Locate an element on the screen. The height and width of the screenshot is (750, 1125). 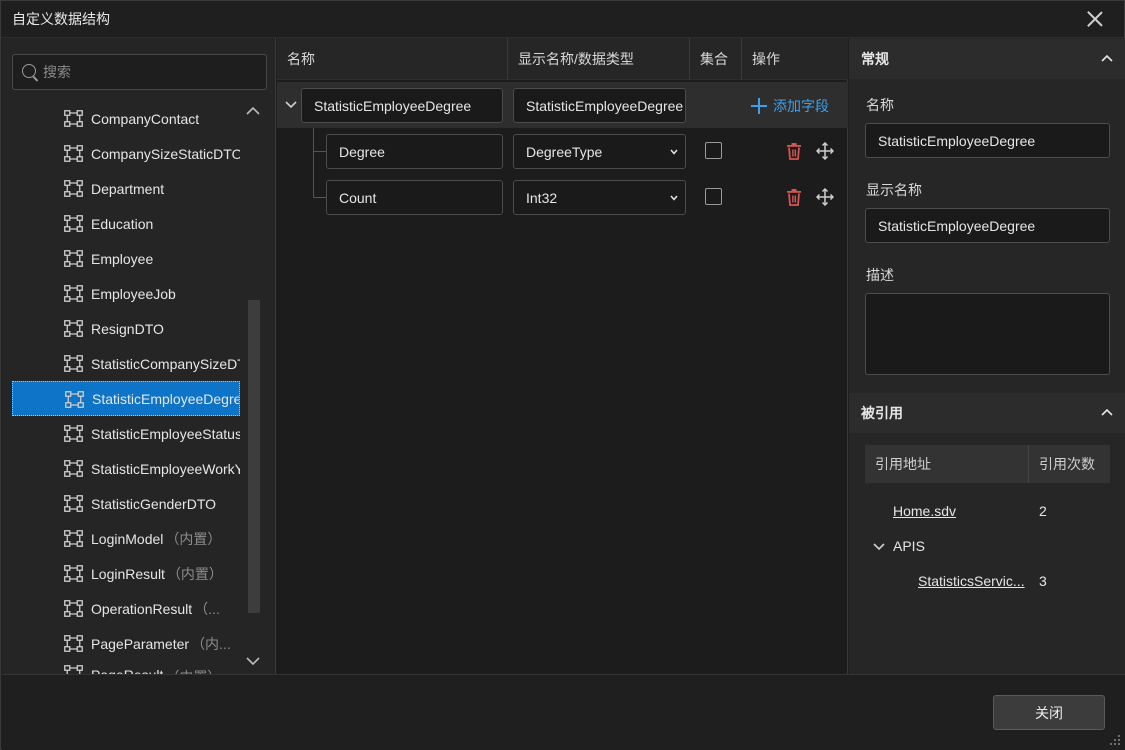
plus-icon is located at coordinates (759, 106).